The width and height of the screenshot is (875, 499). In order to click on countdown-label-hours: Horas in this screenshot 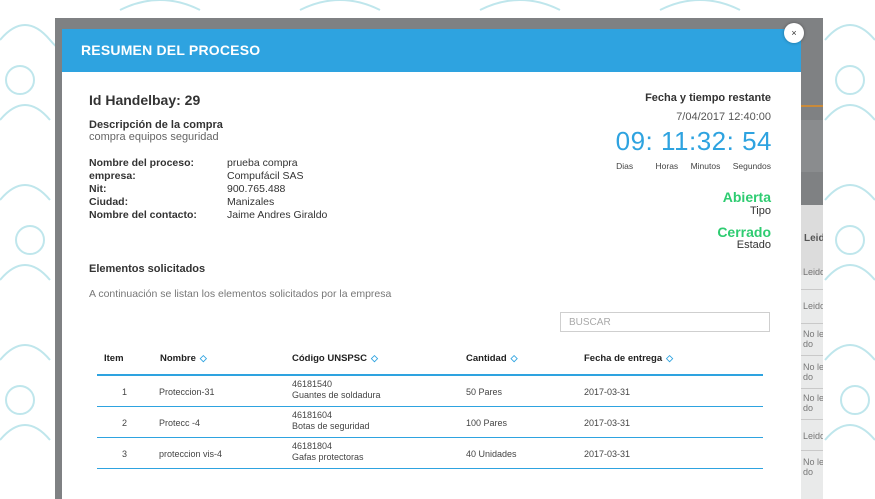, I will do `click(667, 166)`.